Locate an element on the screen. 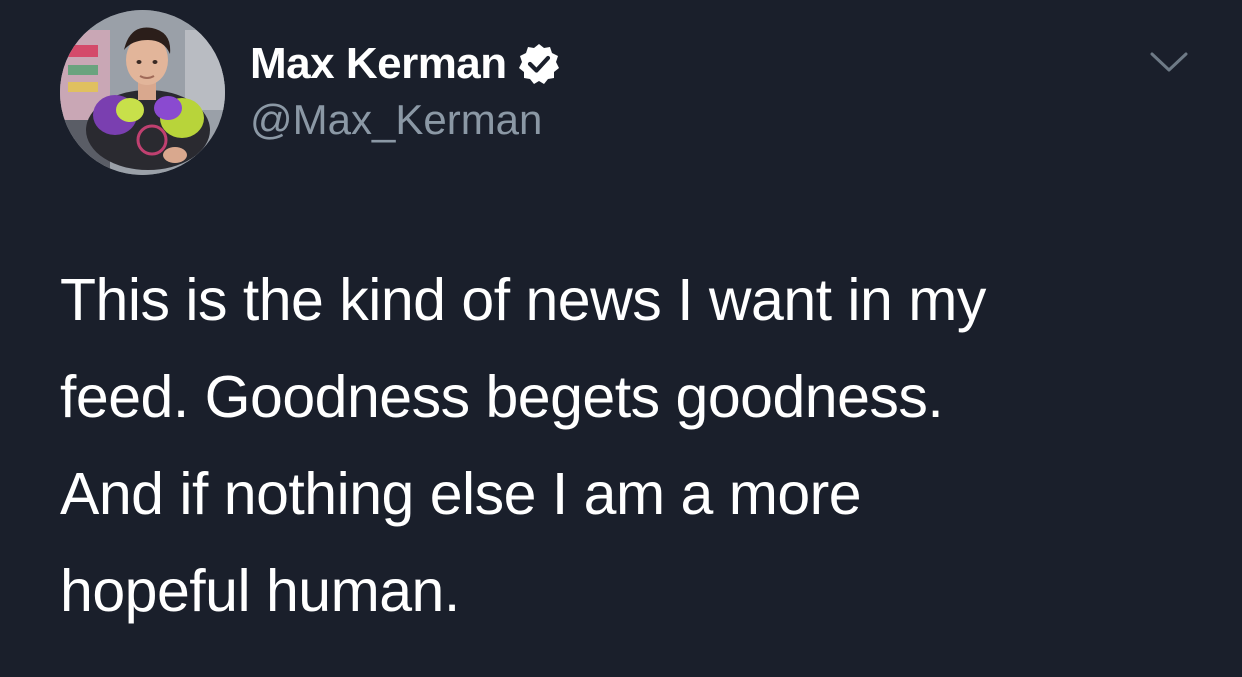  verified-badge-icon is located at coordinates (539, 64).